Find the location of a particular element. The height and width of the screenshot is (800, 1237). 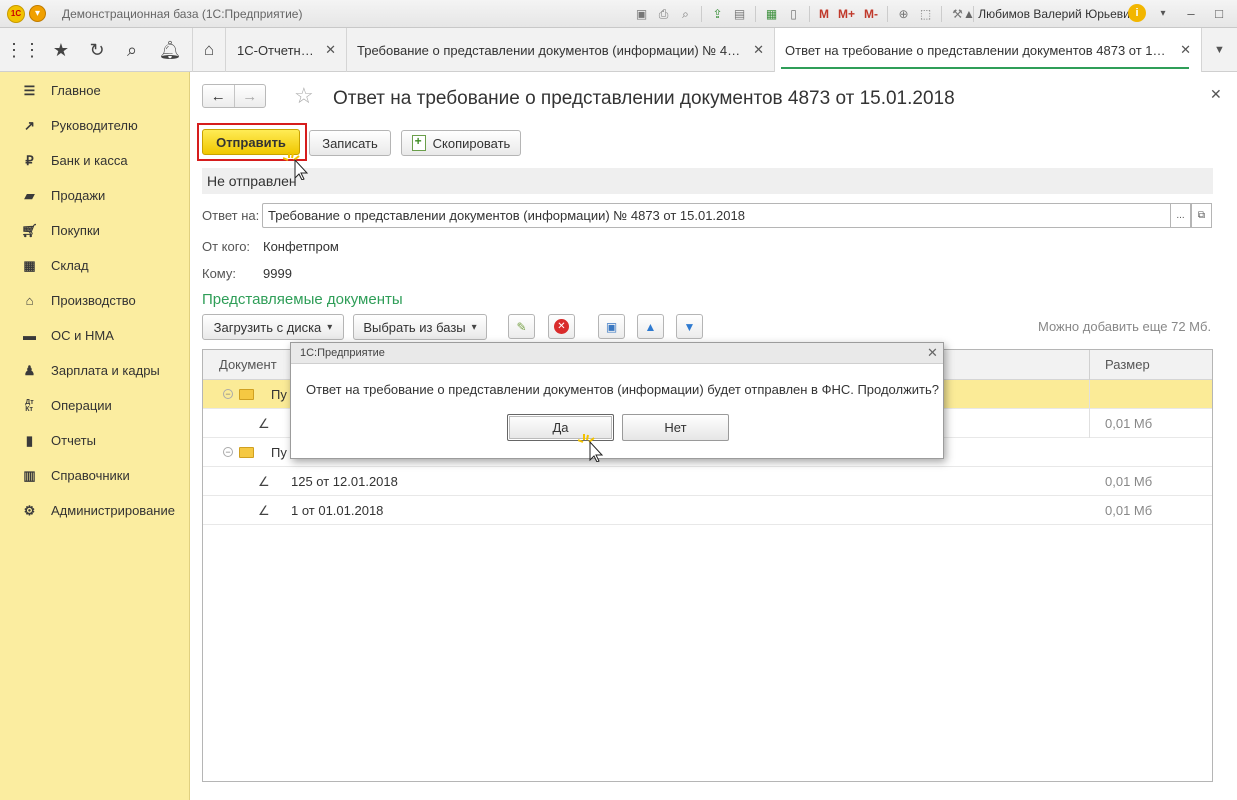

calculator-icon: ▦ is located at coordinates (771, 14).